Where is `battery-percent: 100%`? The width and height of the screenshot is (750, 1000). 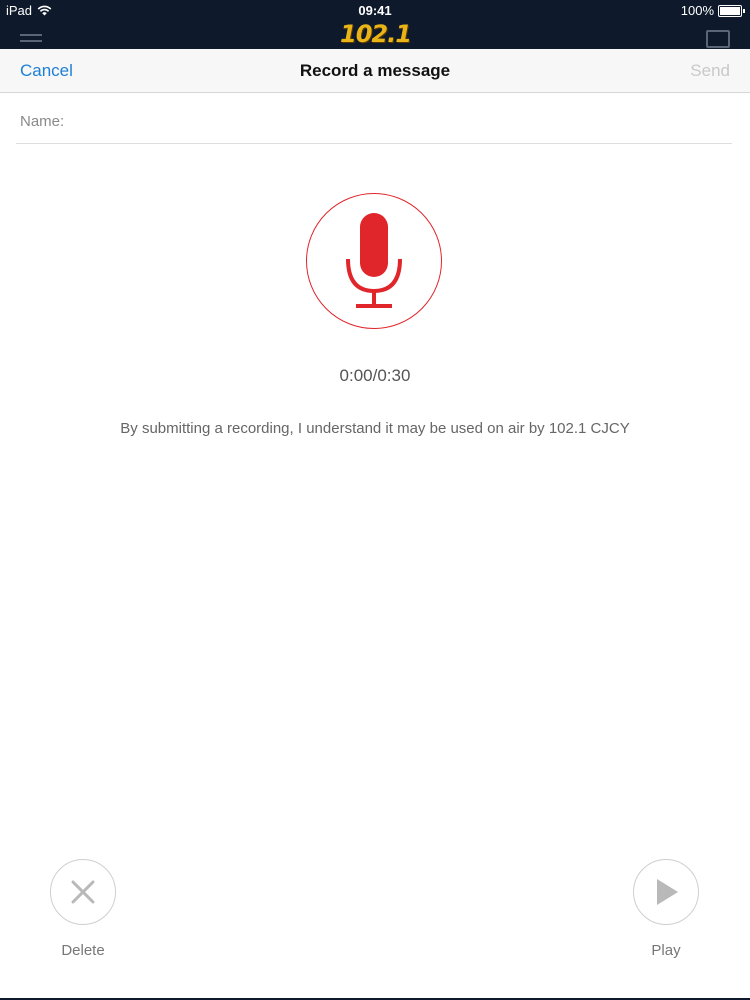
battery-percent: 100% is located at coordinates (697, 10).